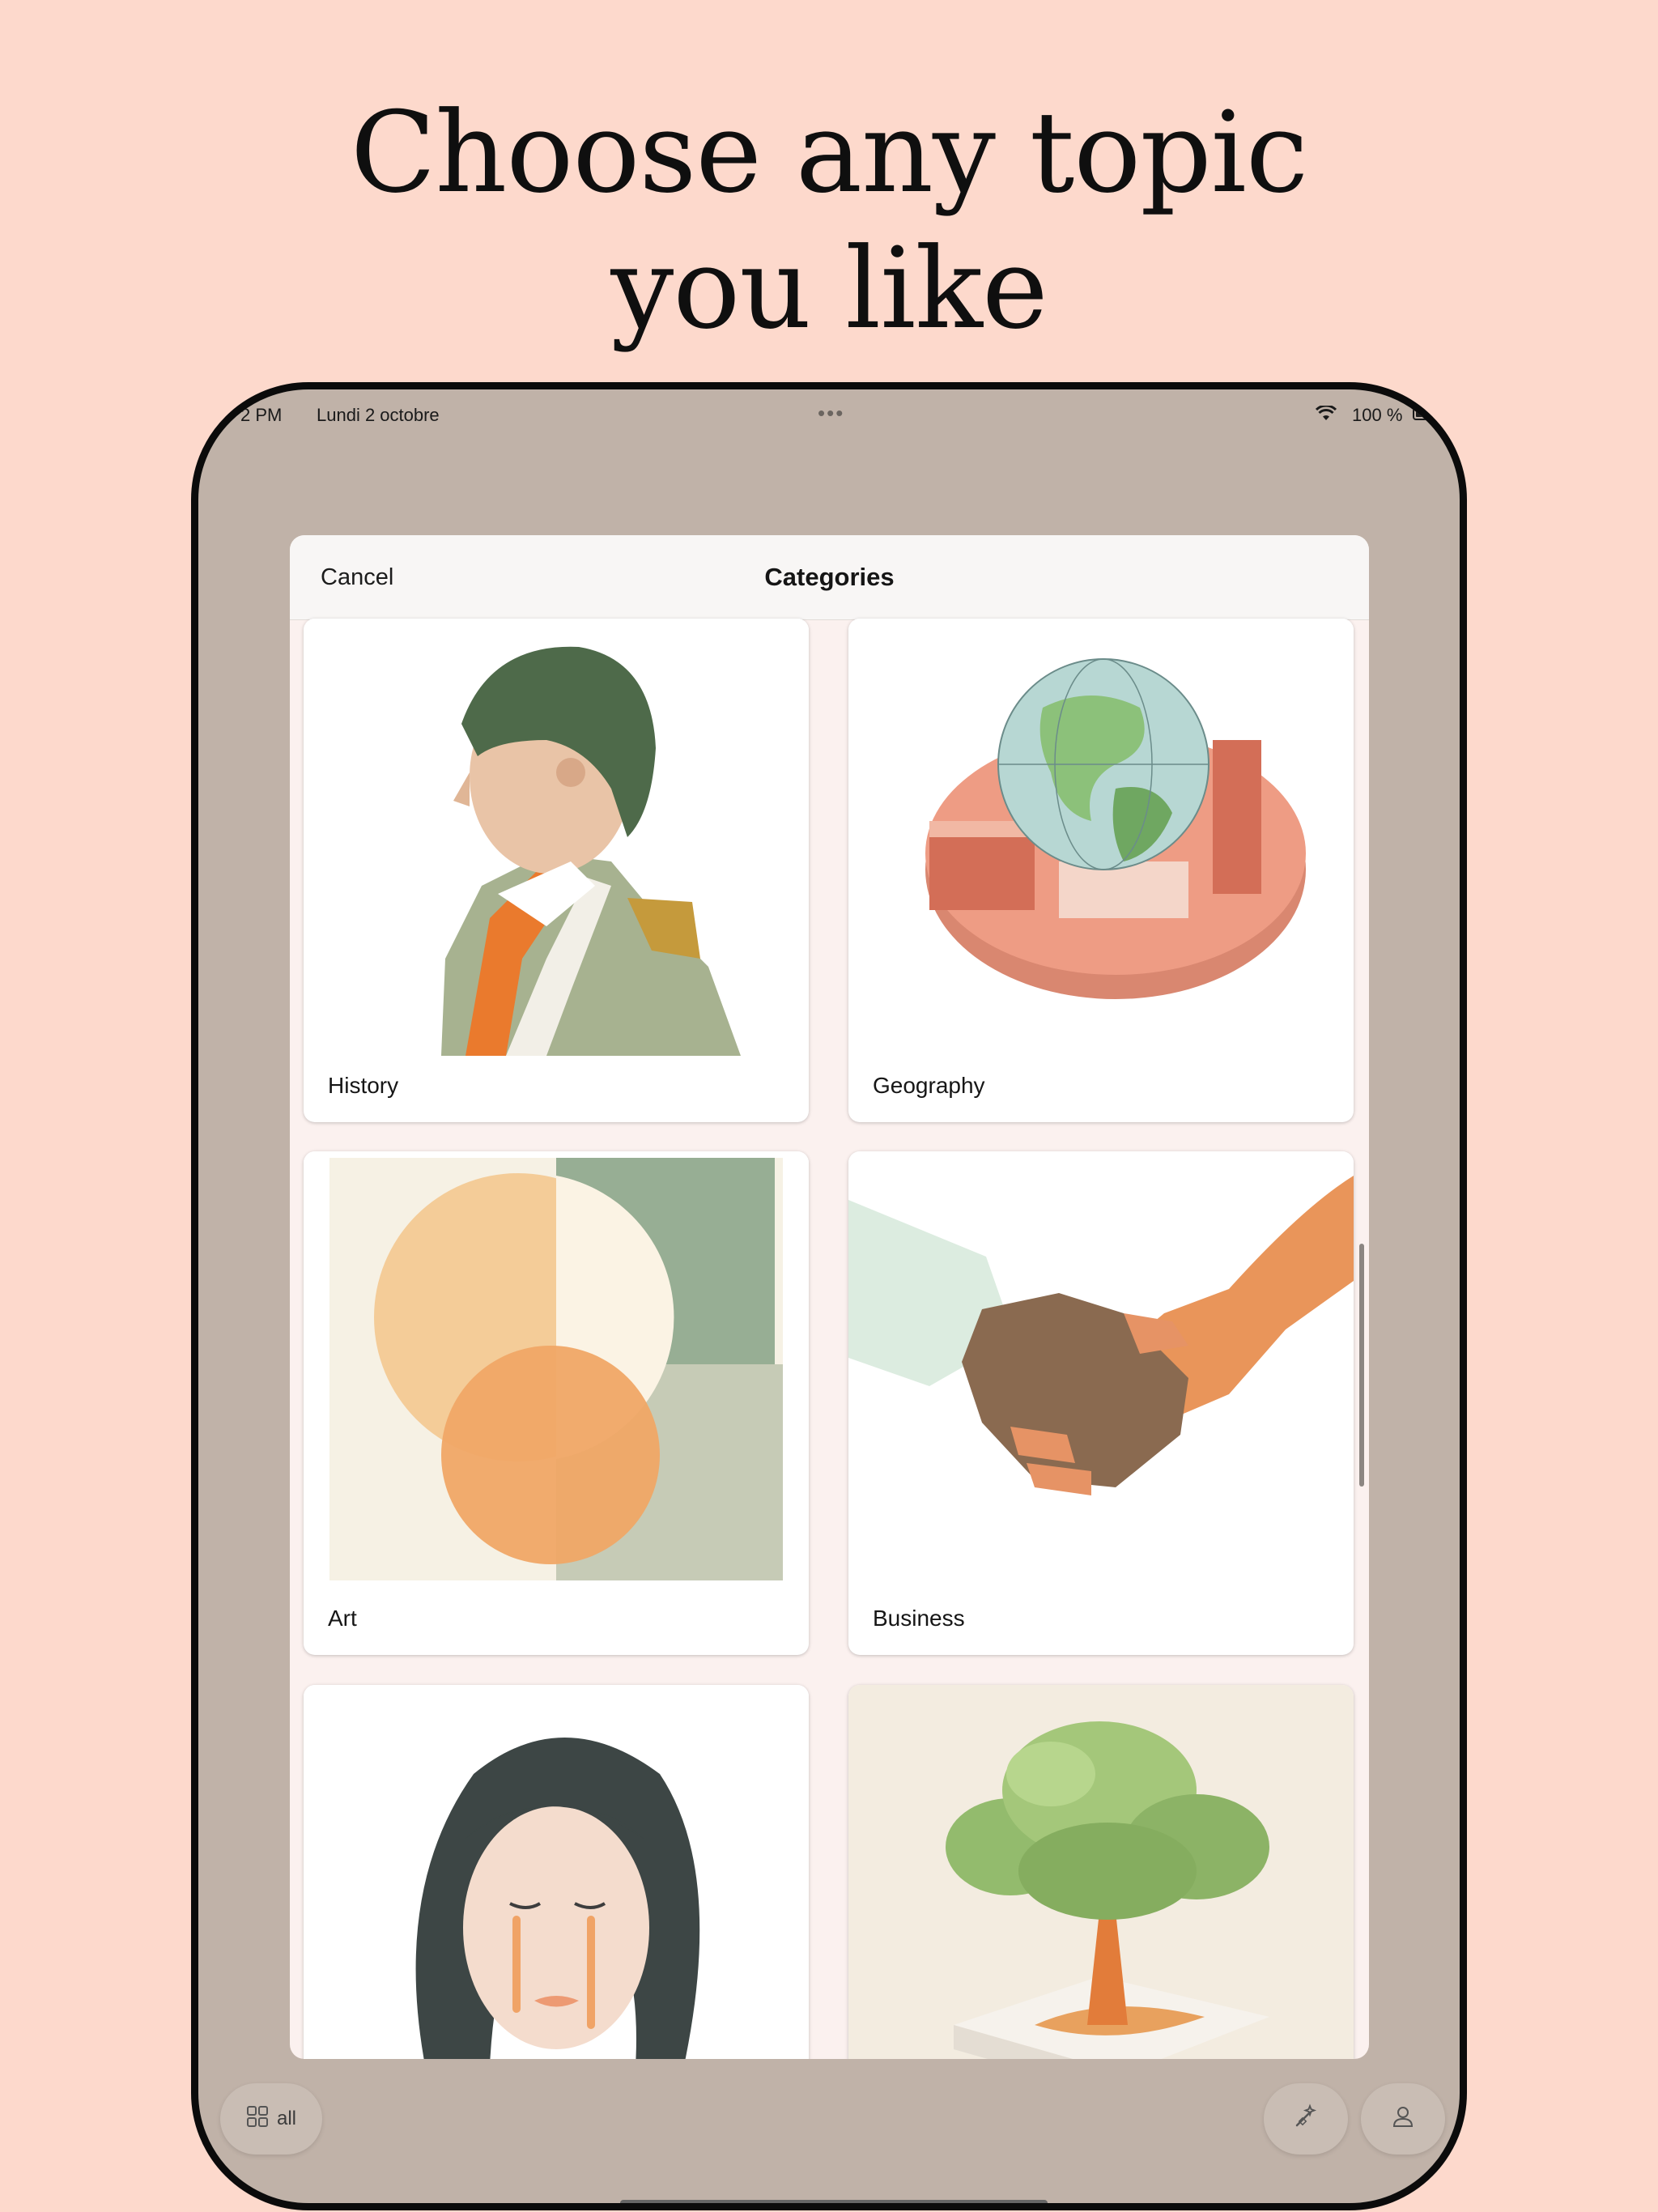 Image resolution: width=1658 pixels, height=2212 pixels. I want to click on status-bar: 2 PM Lundi 2 octobre ••• 100 %, so click(829, 414).